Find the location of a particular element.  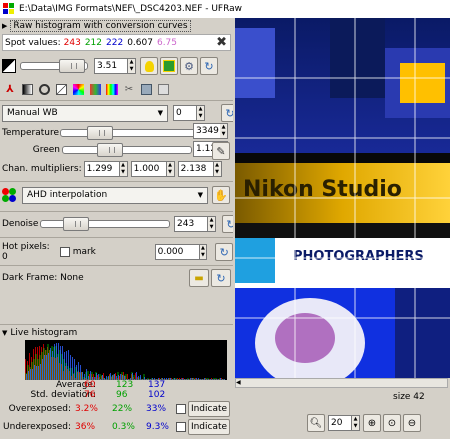

color-smoothing-icon: ✋ is located at coordinates (221, 195).